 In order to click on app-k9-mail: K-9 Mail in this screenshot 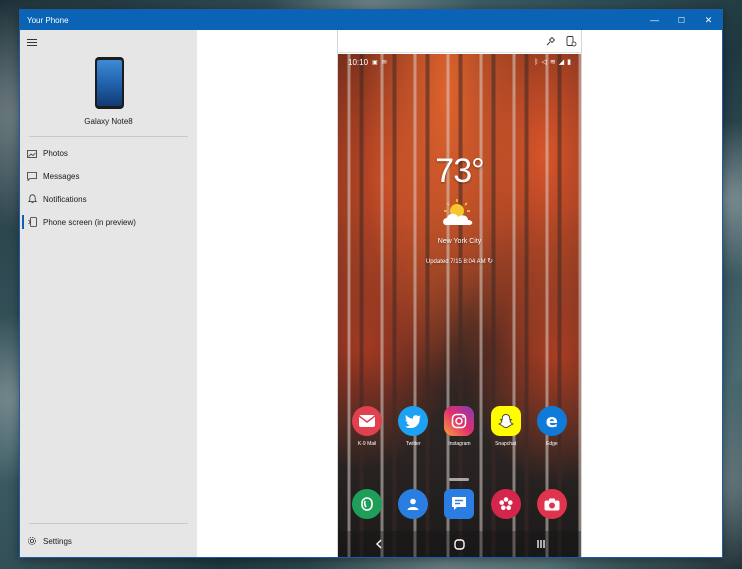, I will do `click(367, 426)`.